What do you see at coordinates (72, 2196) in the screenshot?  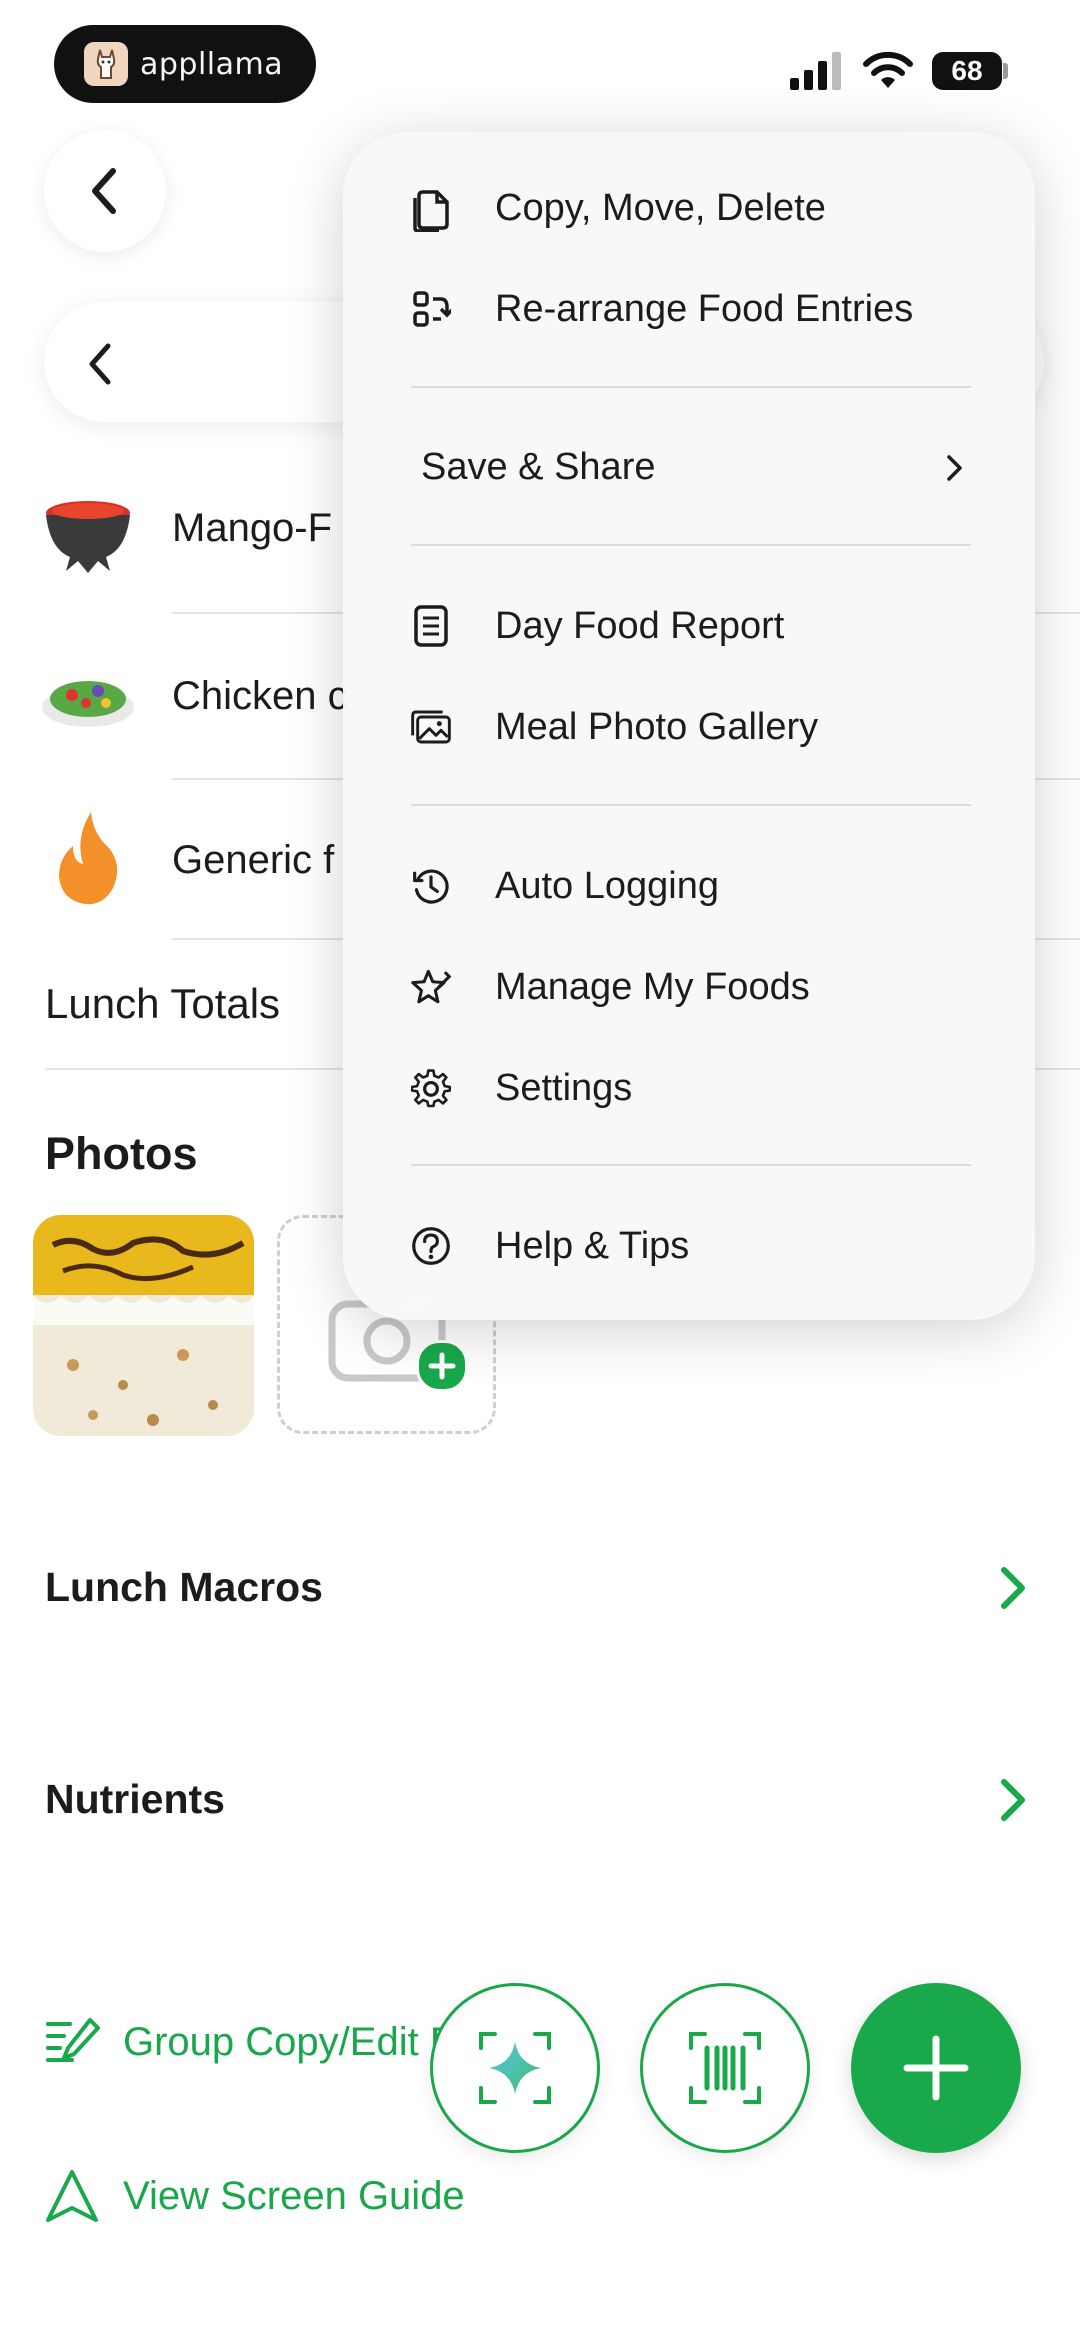 I see `navigation-arrow-icon` at bounding box center [72, 2196].